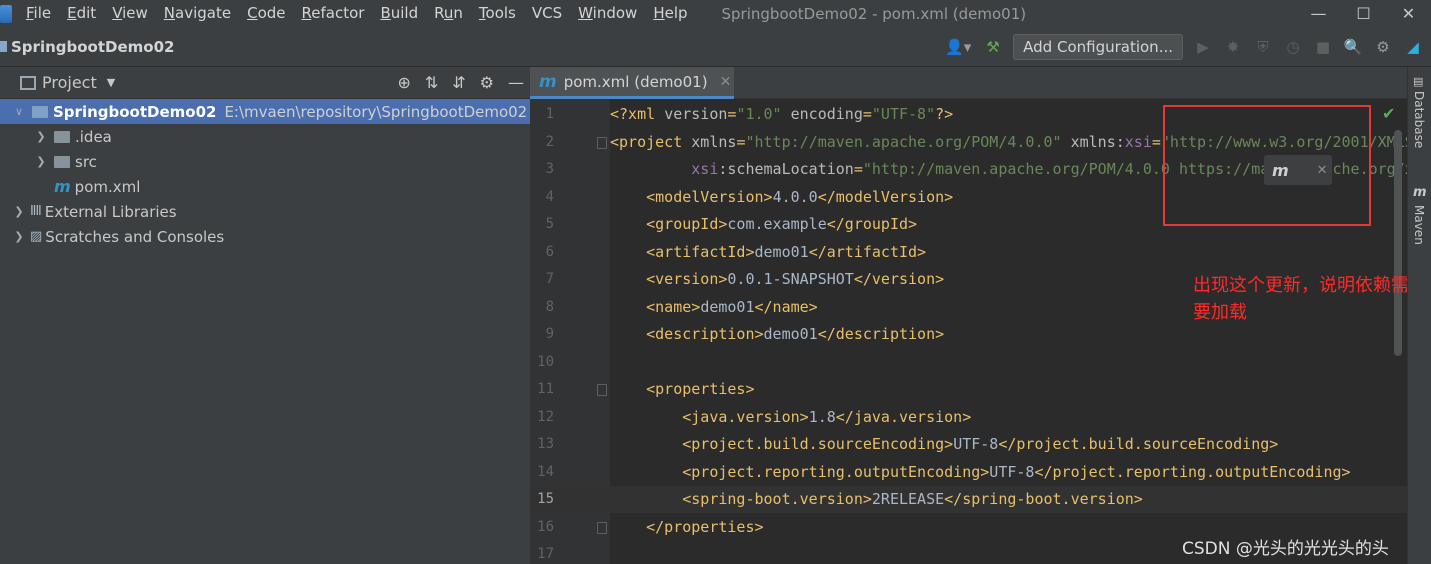  I want to click on project-panel-title: Project, so click(69, 82).